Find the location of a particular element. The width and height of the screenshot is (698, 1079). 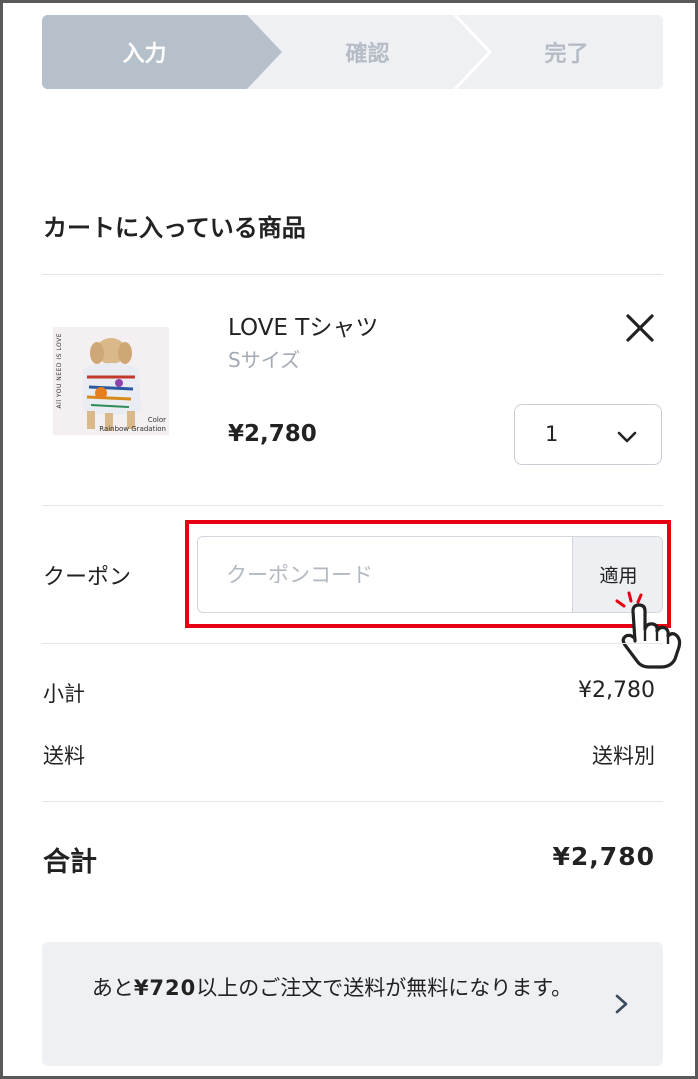

product-price: ¥2,780 is located at coordinates (272, 434).